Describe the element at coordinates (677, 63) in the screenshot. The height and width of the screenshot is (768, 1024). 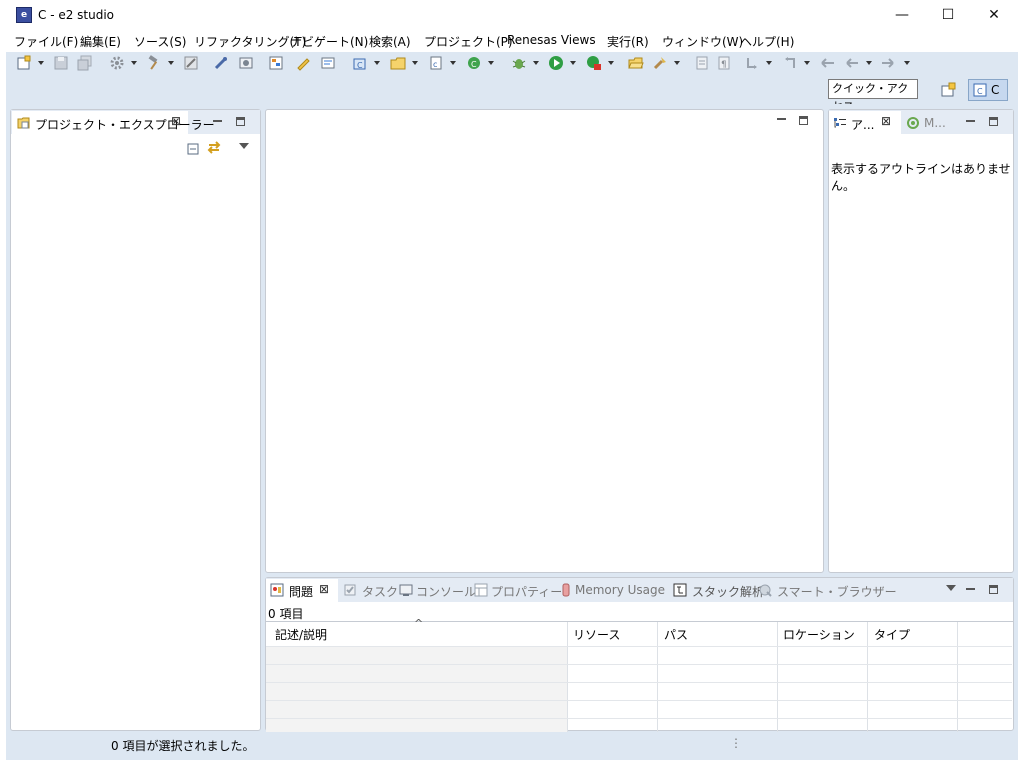
I see `flash-dropdown-arrow` at that location.